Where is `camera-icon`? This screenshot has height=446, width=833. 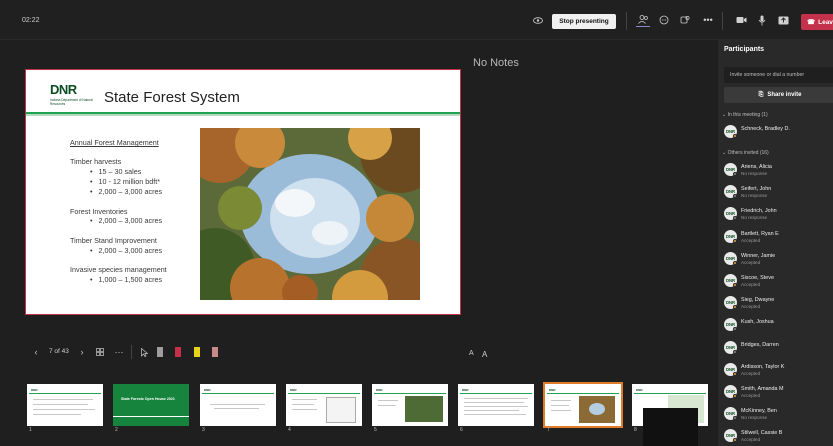
camera-icon is located at coordinates (741, 20).